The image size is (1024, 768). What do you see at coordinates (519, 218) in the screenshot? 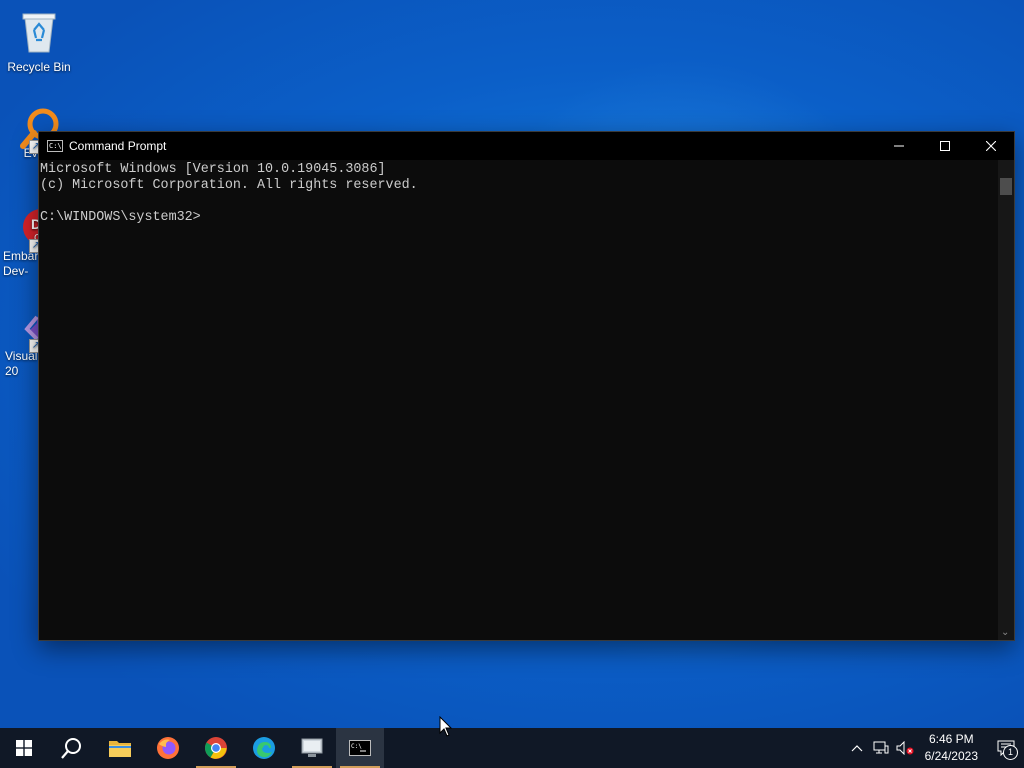
I see `console-prompt: C:\WINDOWS\system32>` at bounding box center [519, 218].